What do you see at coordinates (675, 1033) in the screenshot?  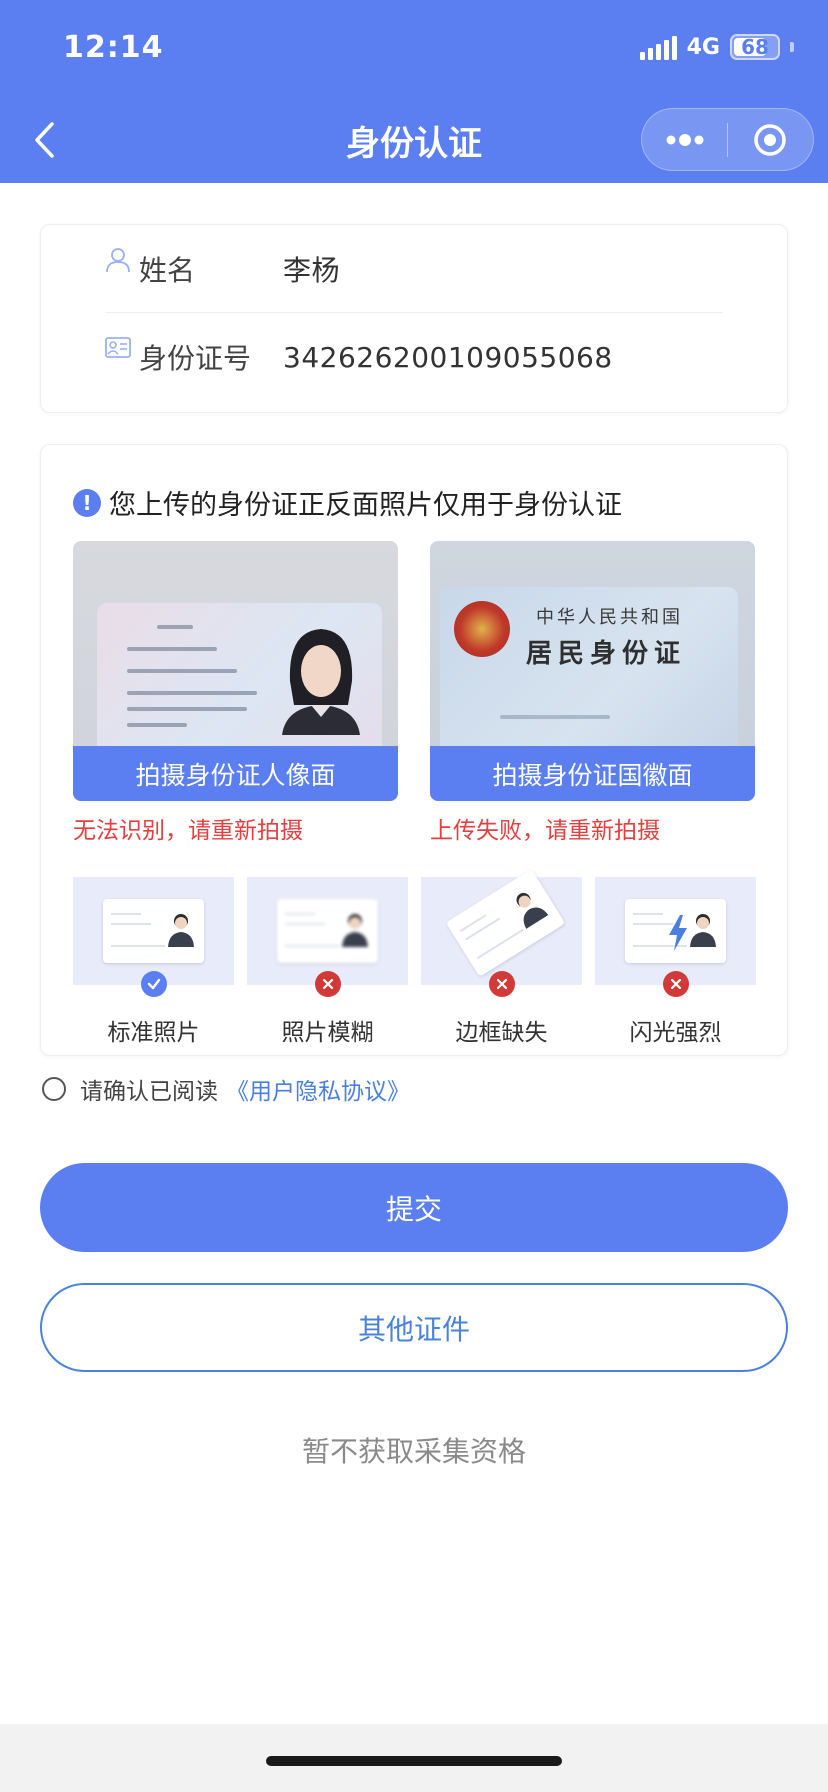 I see `example-label-strong-flash: 闪光强烈` at bounding box center [675, 1033].